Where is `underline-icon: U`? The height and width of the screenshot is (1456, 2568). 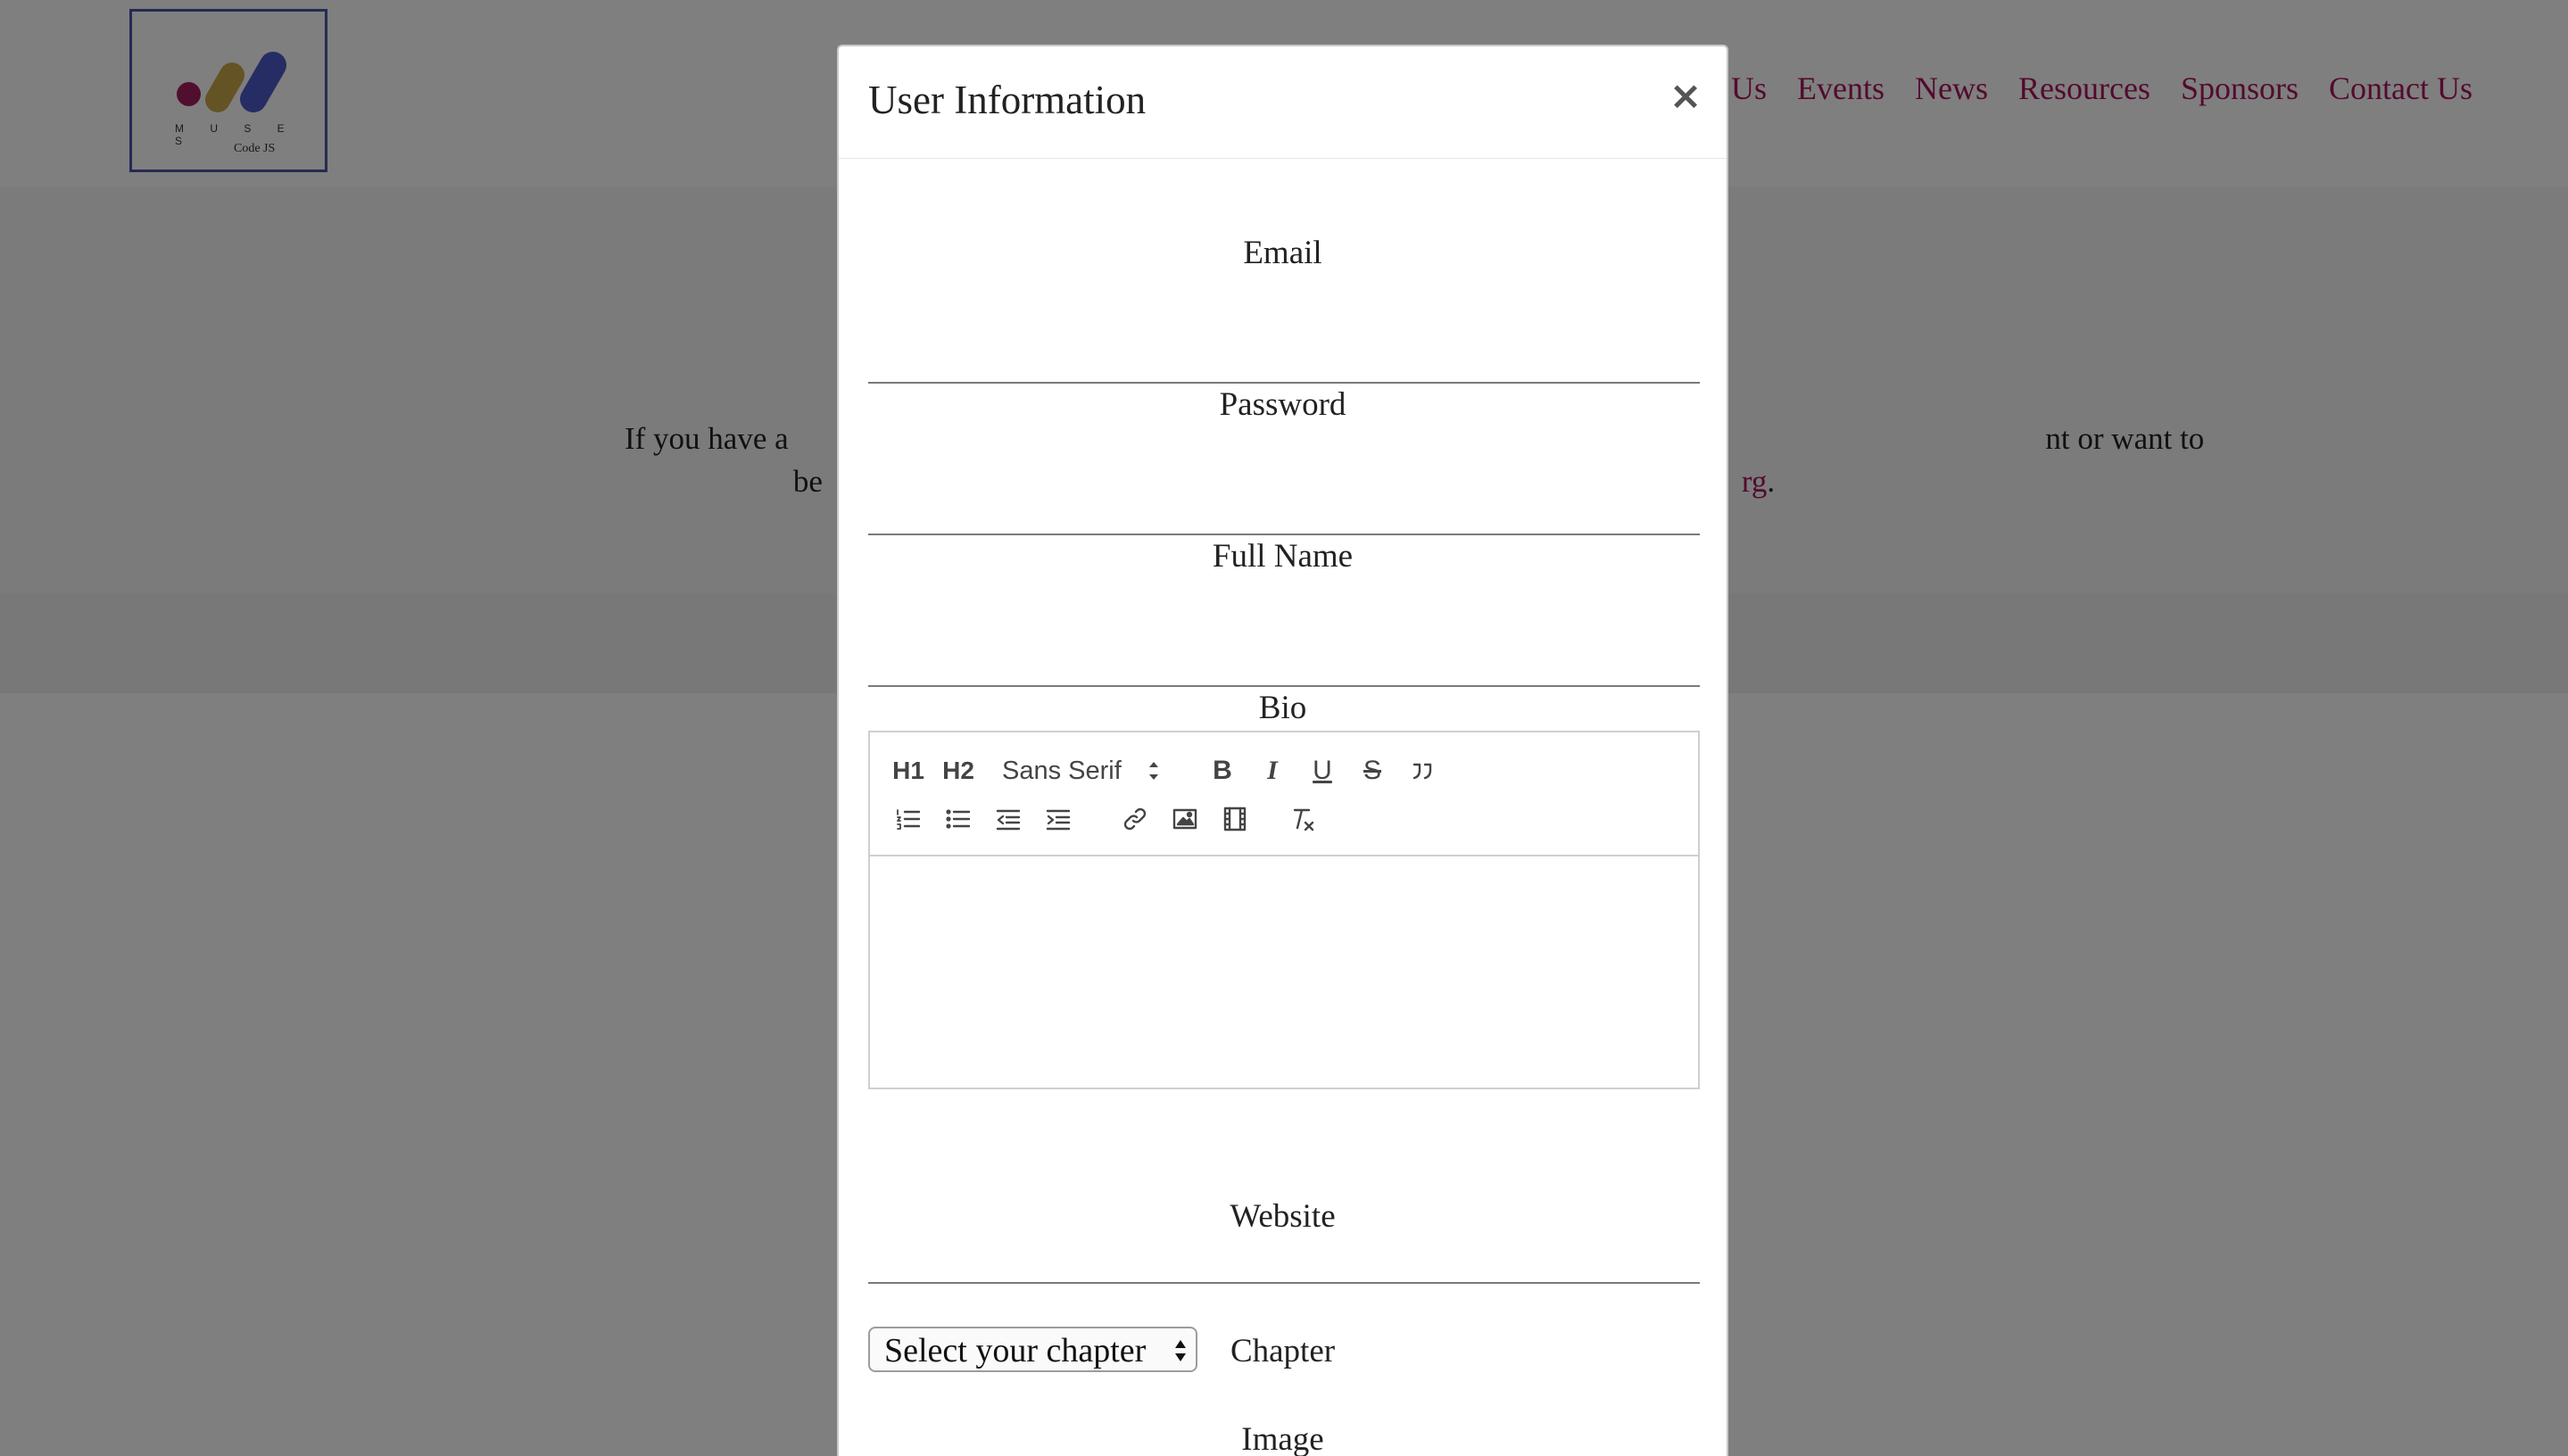 underline-icon: U is located at coordinates (1322, 771).